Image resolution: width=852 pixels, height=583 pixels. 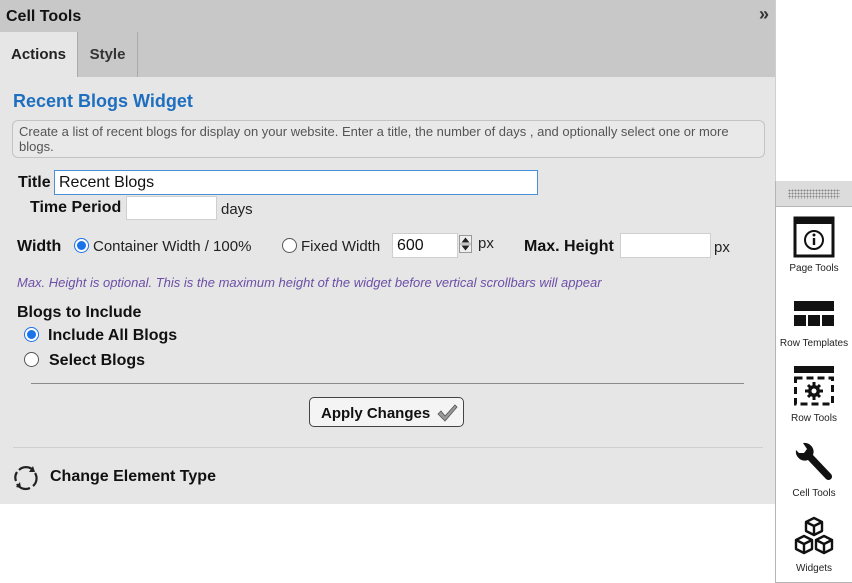 What do you see at coordinates (76, 207) in the screenshot?
I see `time-period-label: Time Period` at bounding box center [76, 207].